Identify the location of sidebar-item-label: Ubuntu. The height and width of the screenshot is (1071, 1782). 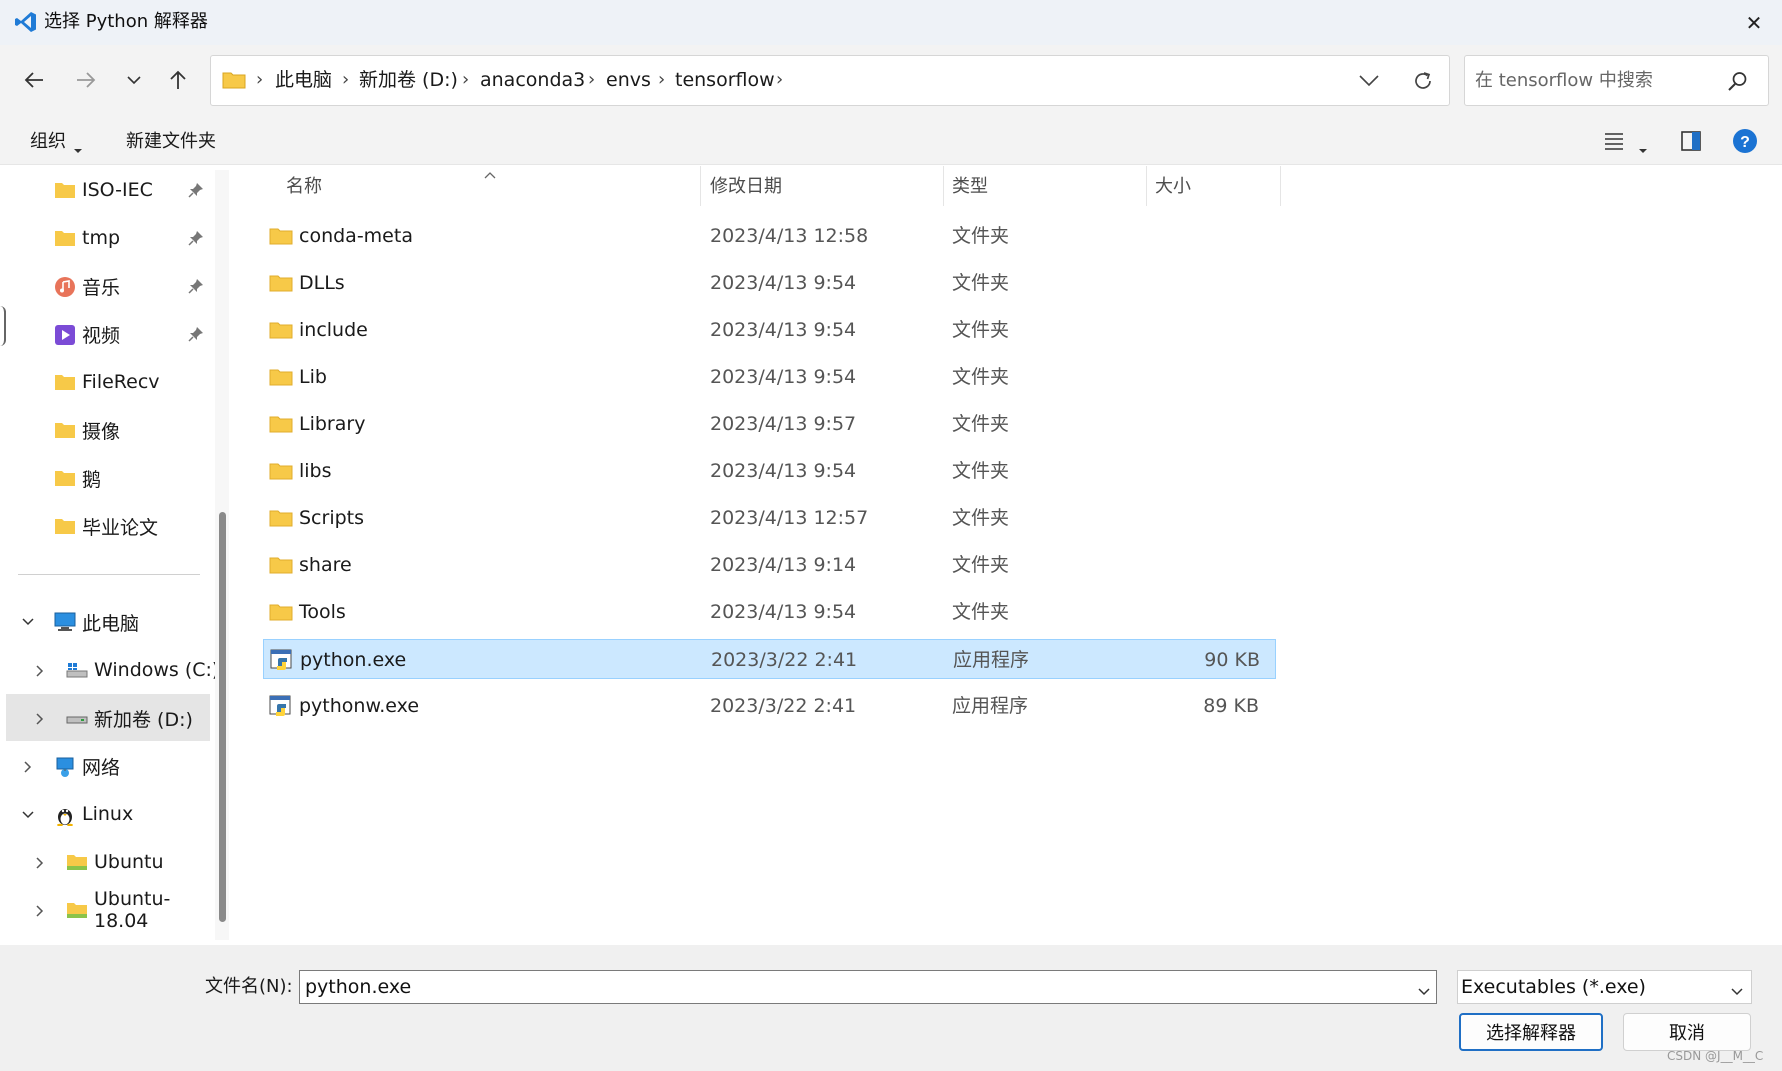
(129, 862).